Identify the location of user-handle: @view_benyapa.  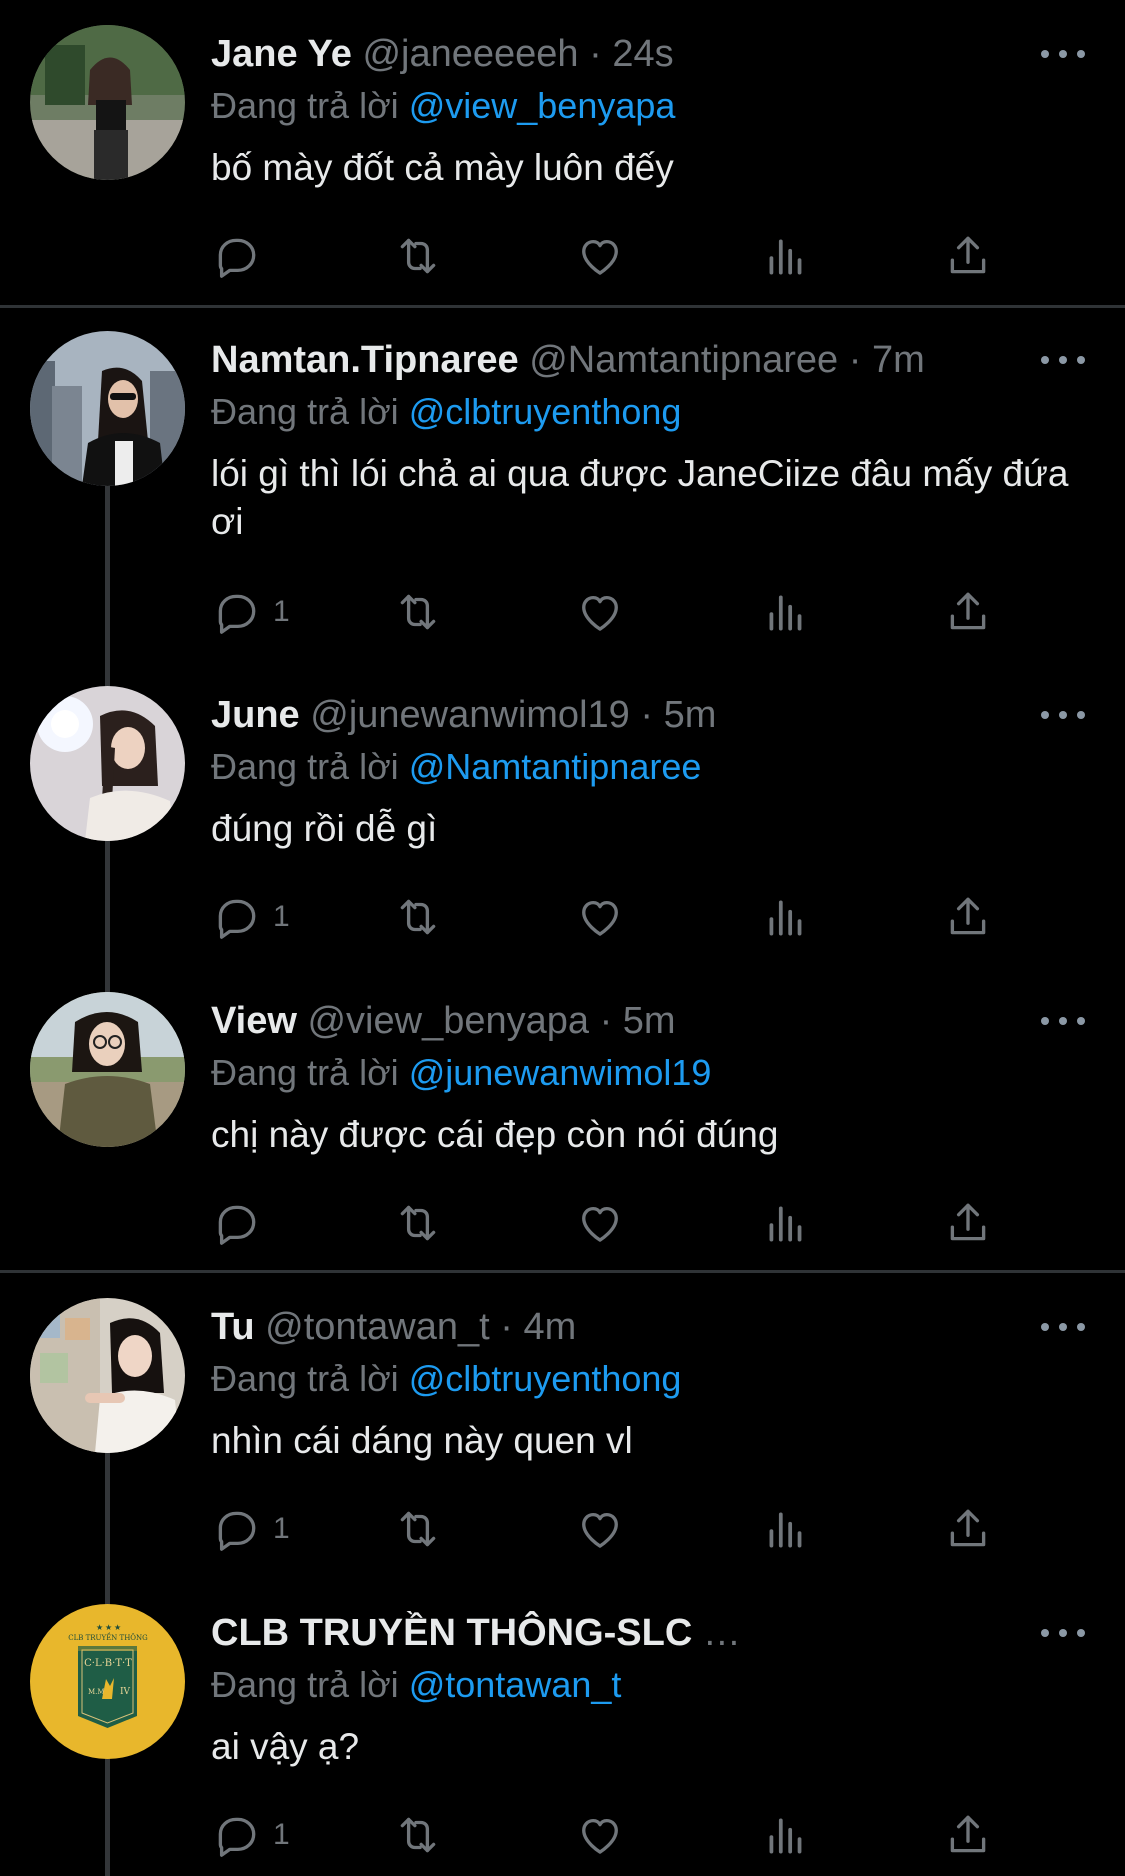
(448, 1021).